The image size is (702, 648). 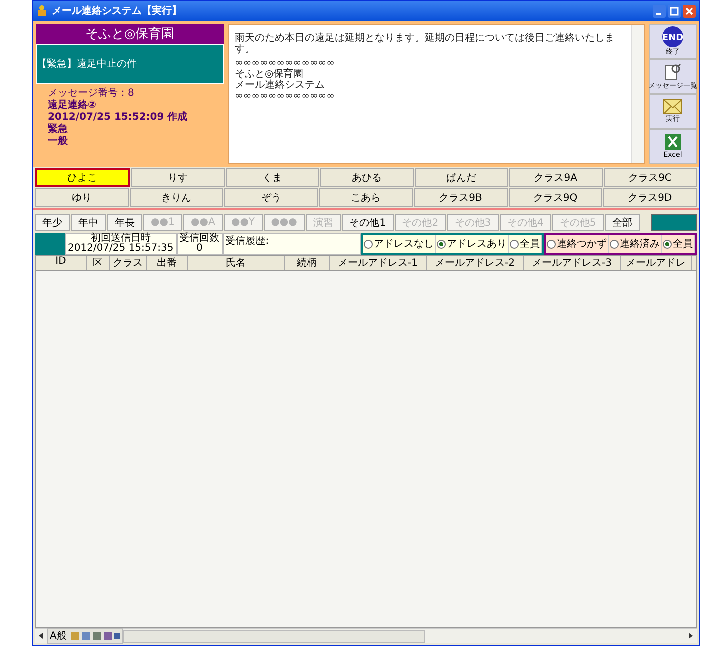 I want to click on class-button: ひよこ, so click(x=82, y=177).